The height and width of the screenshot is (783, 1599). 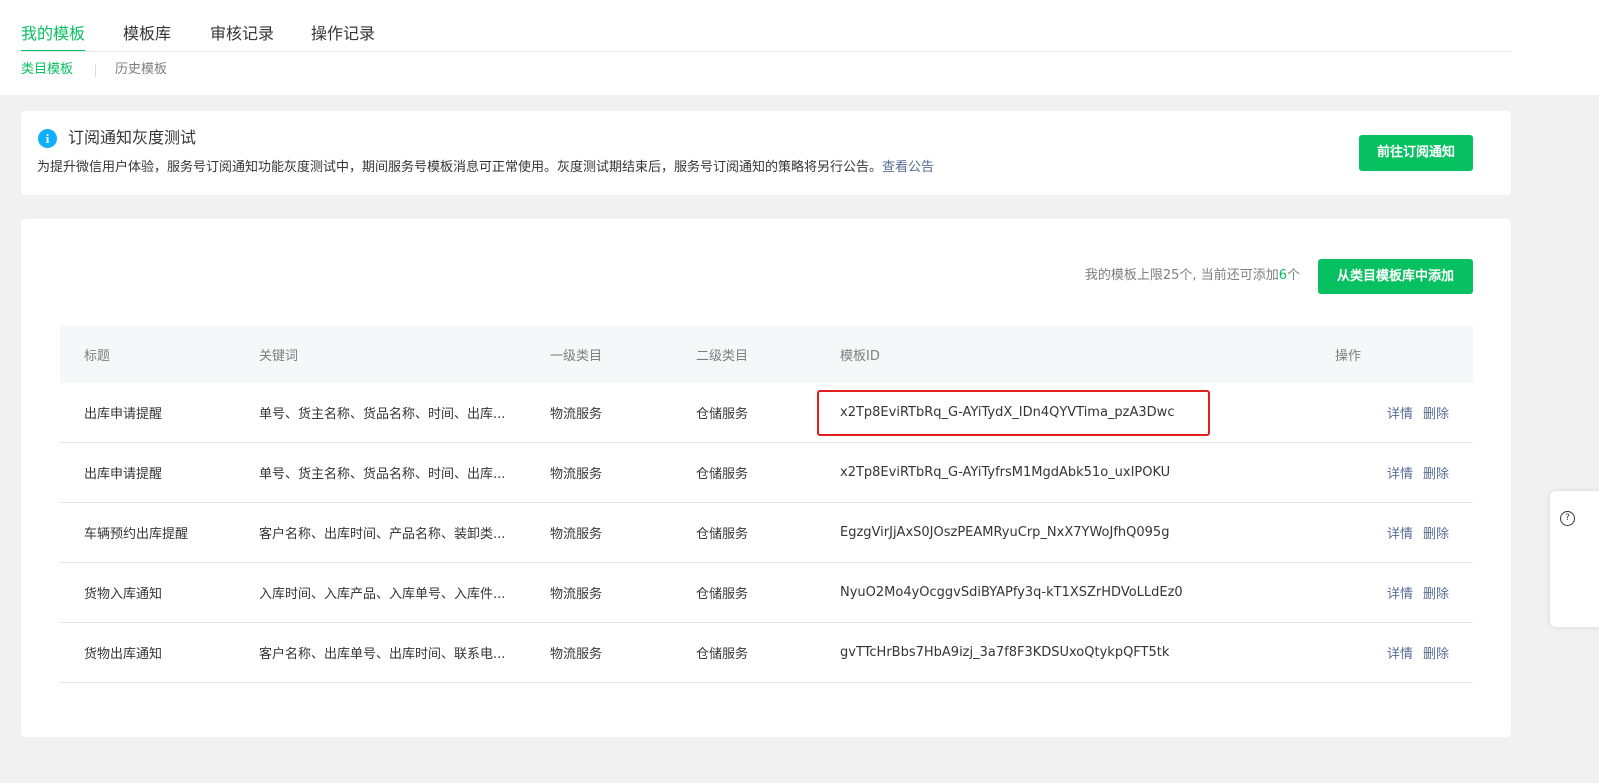 I want to click on tabs-divider, so click(x=766, y=51).